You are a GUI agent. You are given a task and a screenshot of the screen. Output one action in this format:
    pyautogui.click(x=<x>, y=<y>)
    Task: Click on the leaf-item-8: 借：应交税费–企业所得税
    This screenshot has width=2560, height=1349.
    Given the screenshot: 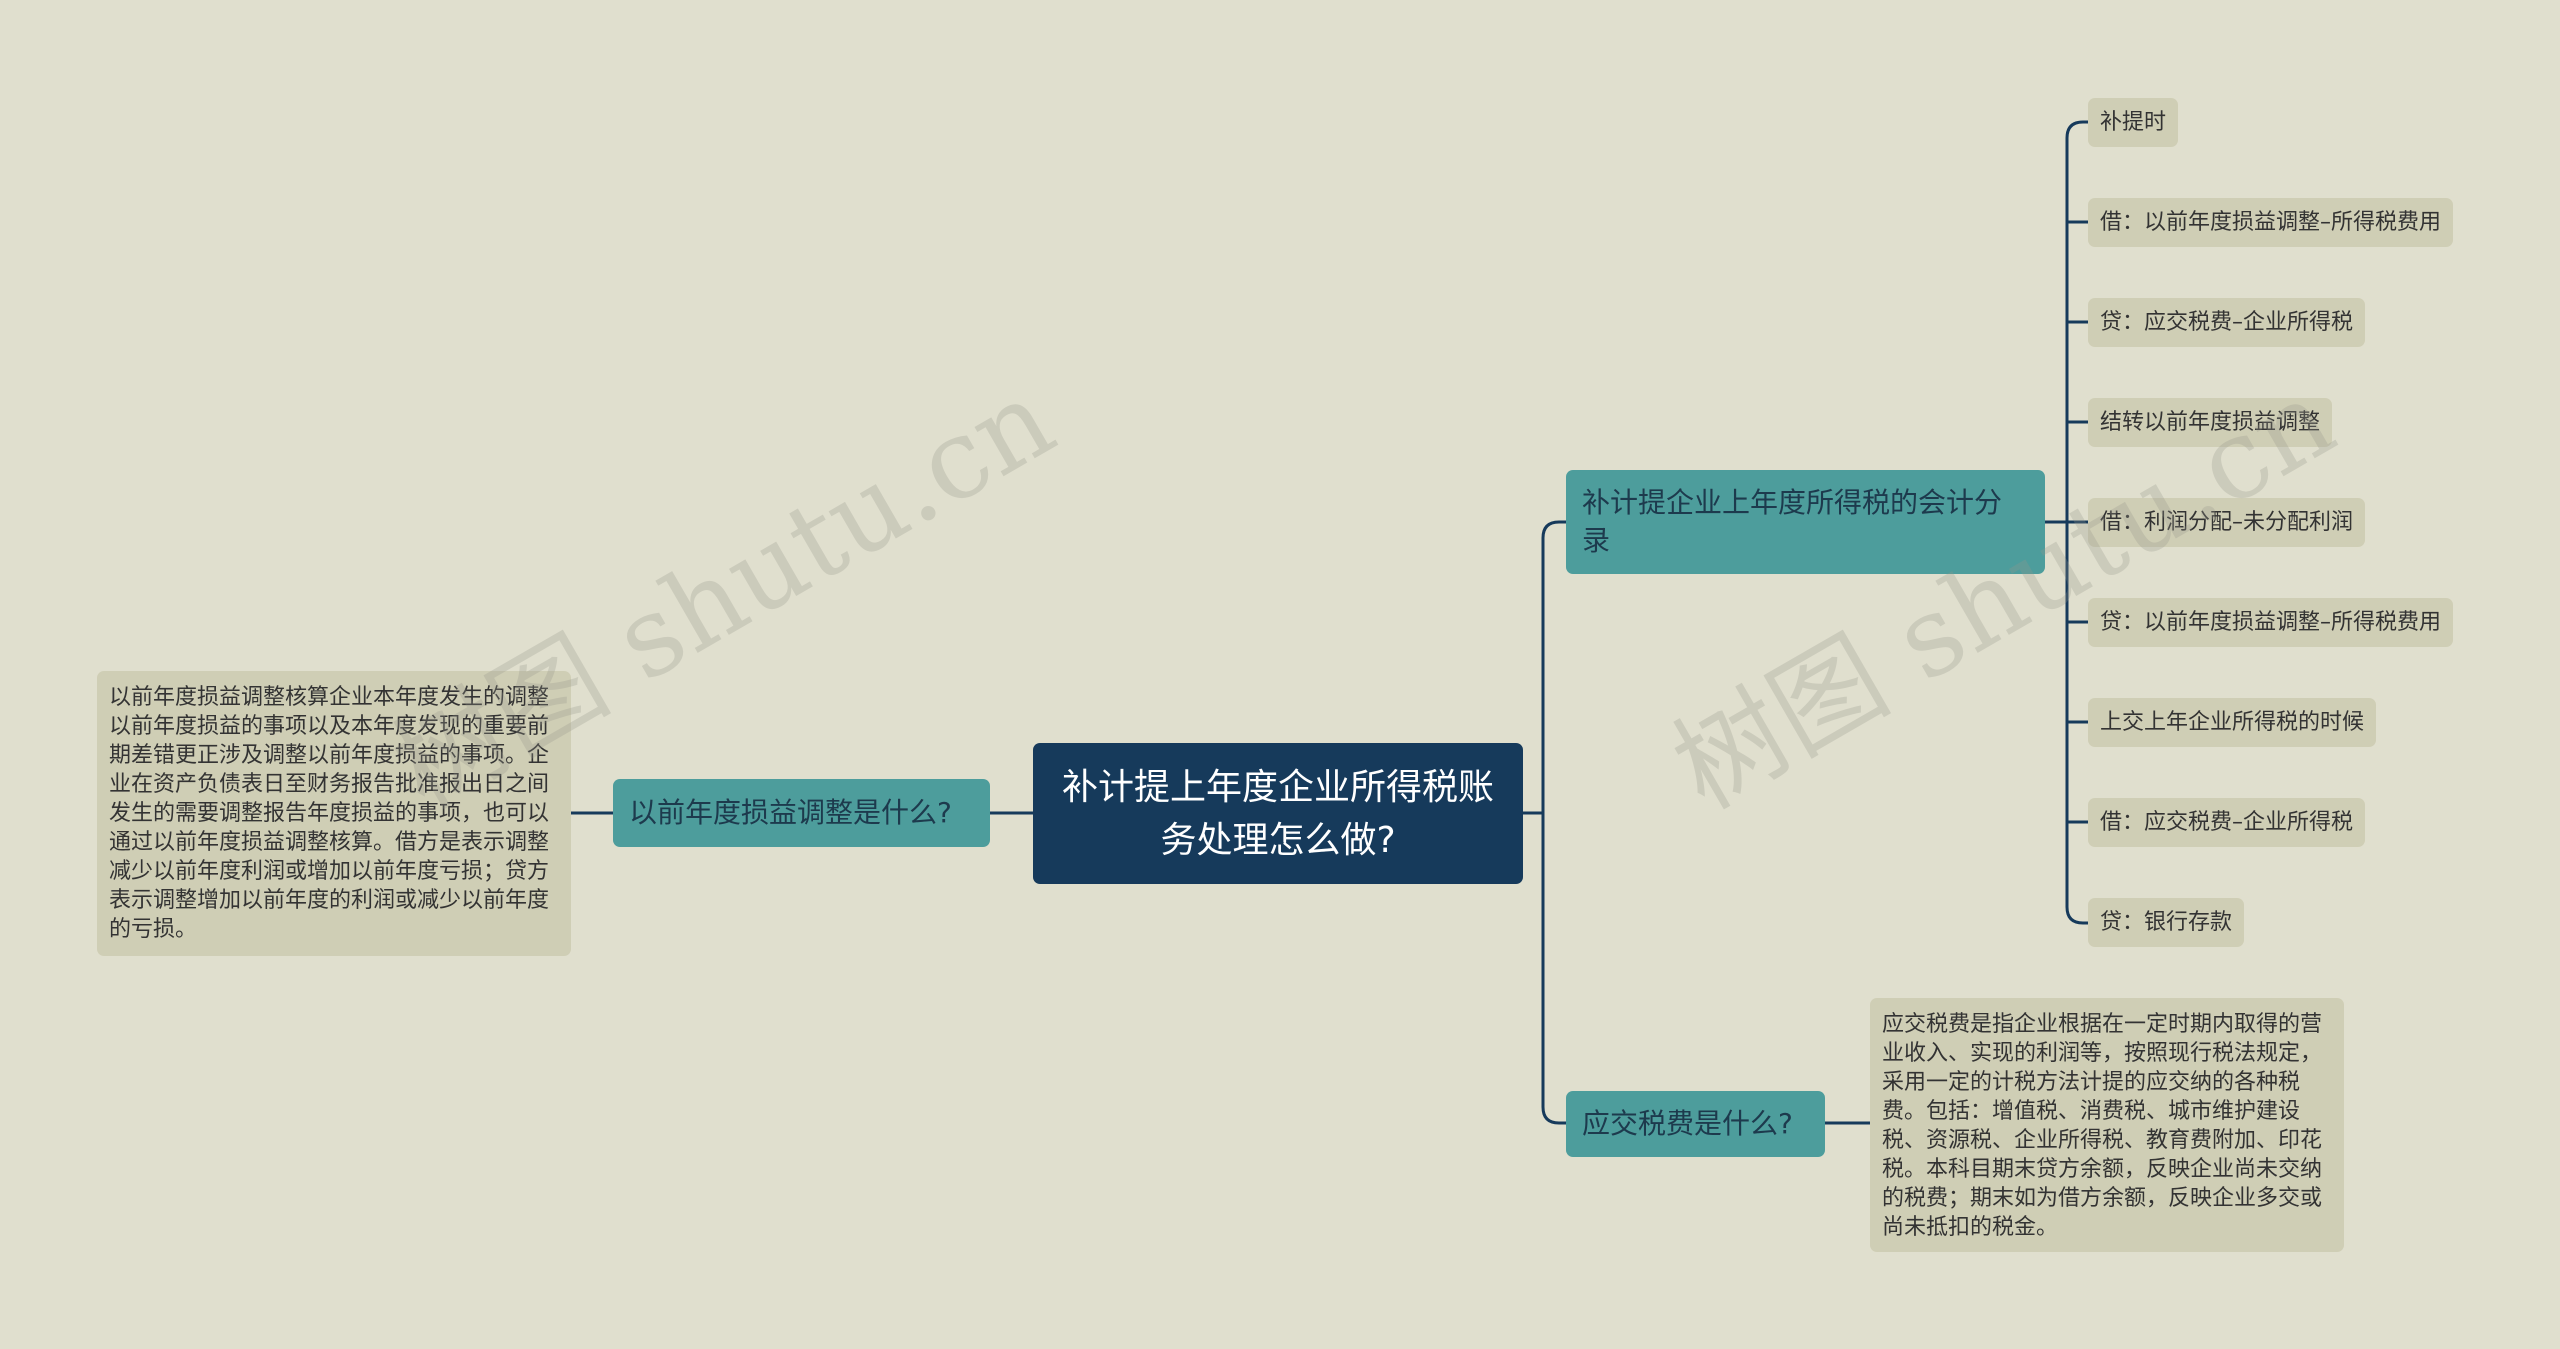 What is the action you would take?
    pyautogui.click(x=2227, y=822)
    